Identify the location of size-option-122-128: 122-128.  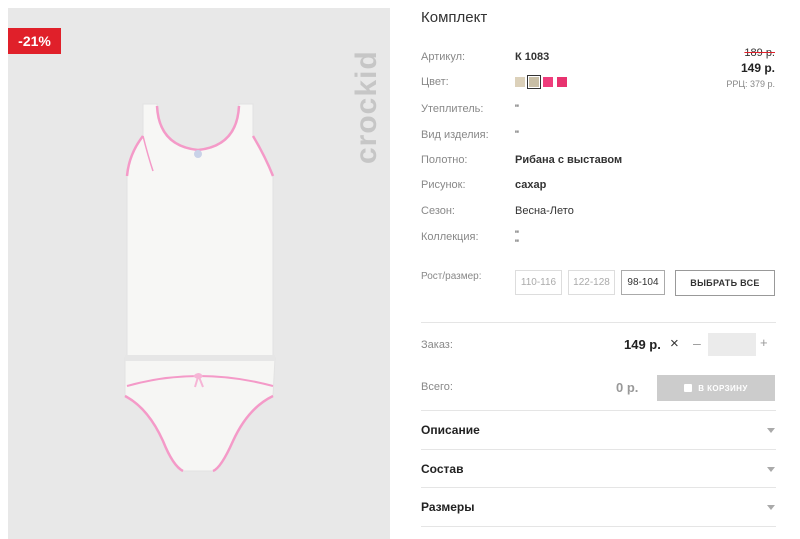
(591, 282).